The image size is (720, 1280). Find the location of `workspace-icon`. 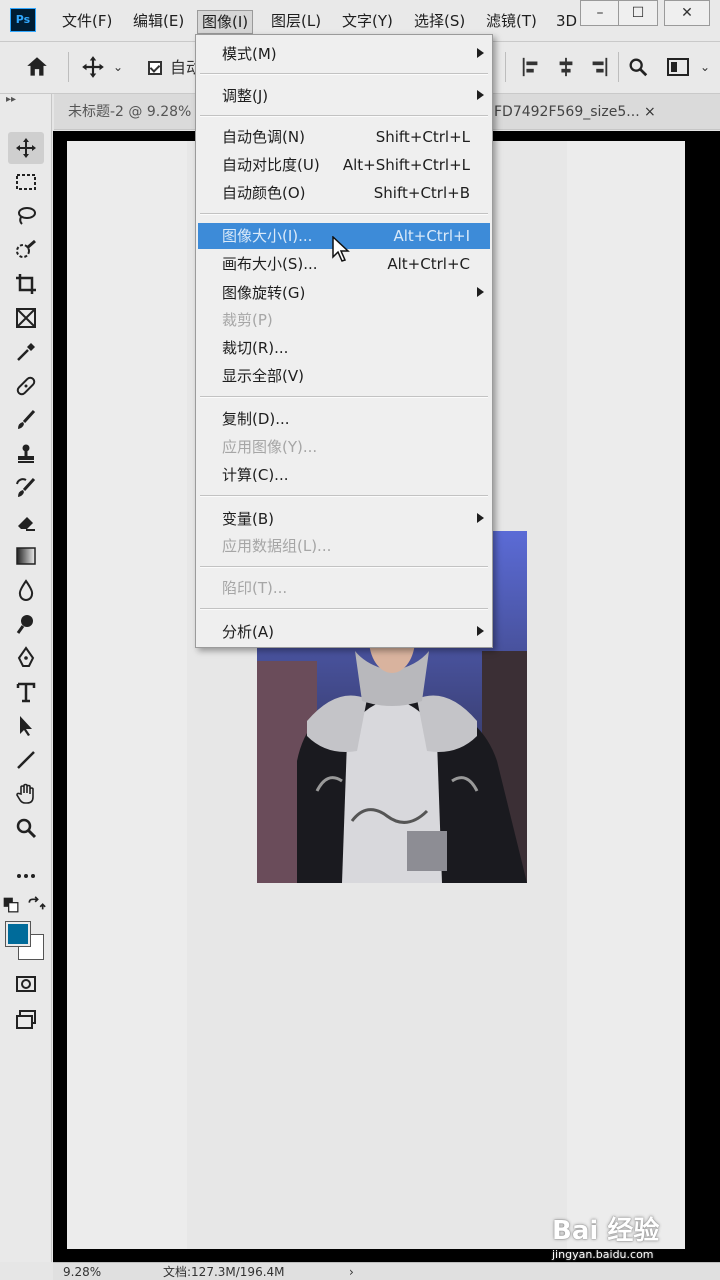

workspace-icon is located at coordinates (678, 70).